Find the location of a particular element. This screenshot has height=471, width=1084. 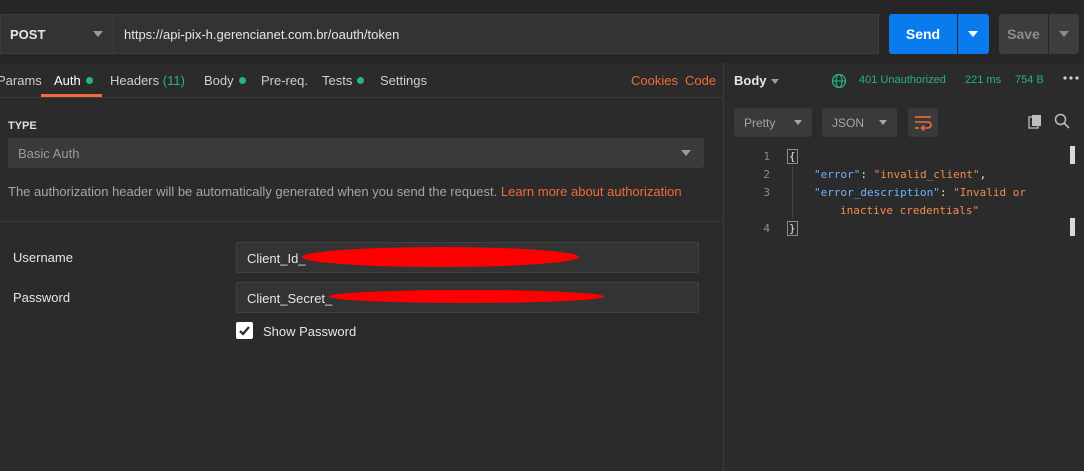

tab-tests: Tests is located at coordinates (343, 80).